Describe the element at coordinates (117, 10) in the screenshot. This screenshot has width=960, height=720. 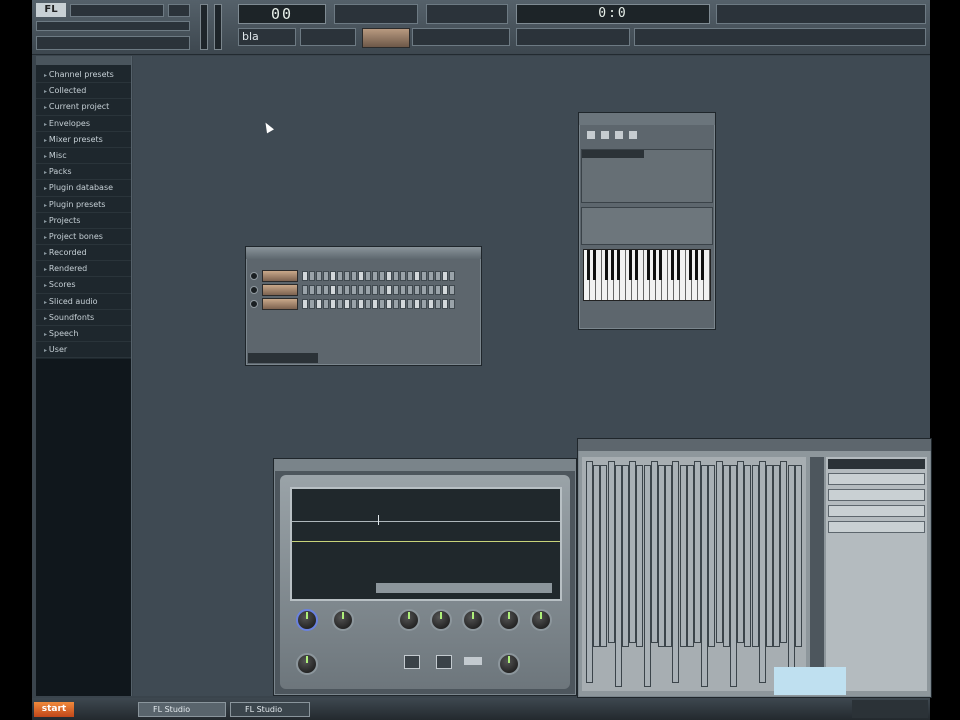
I see `song-title-field` at that location.